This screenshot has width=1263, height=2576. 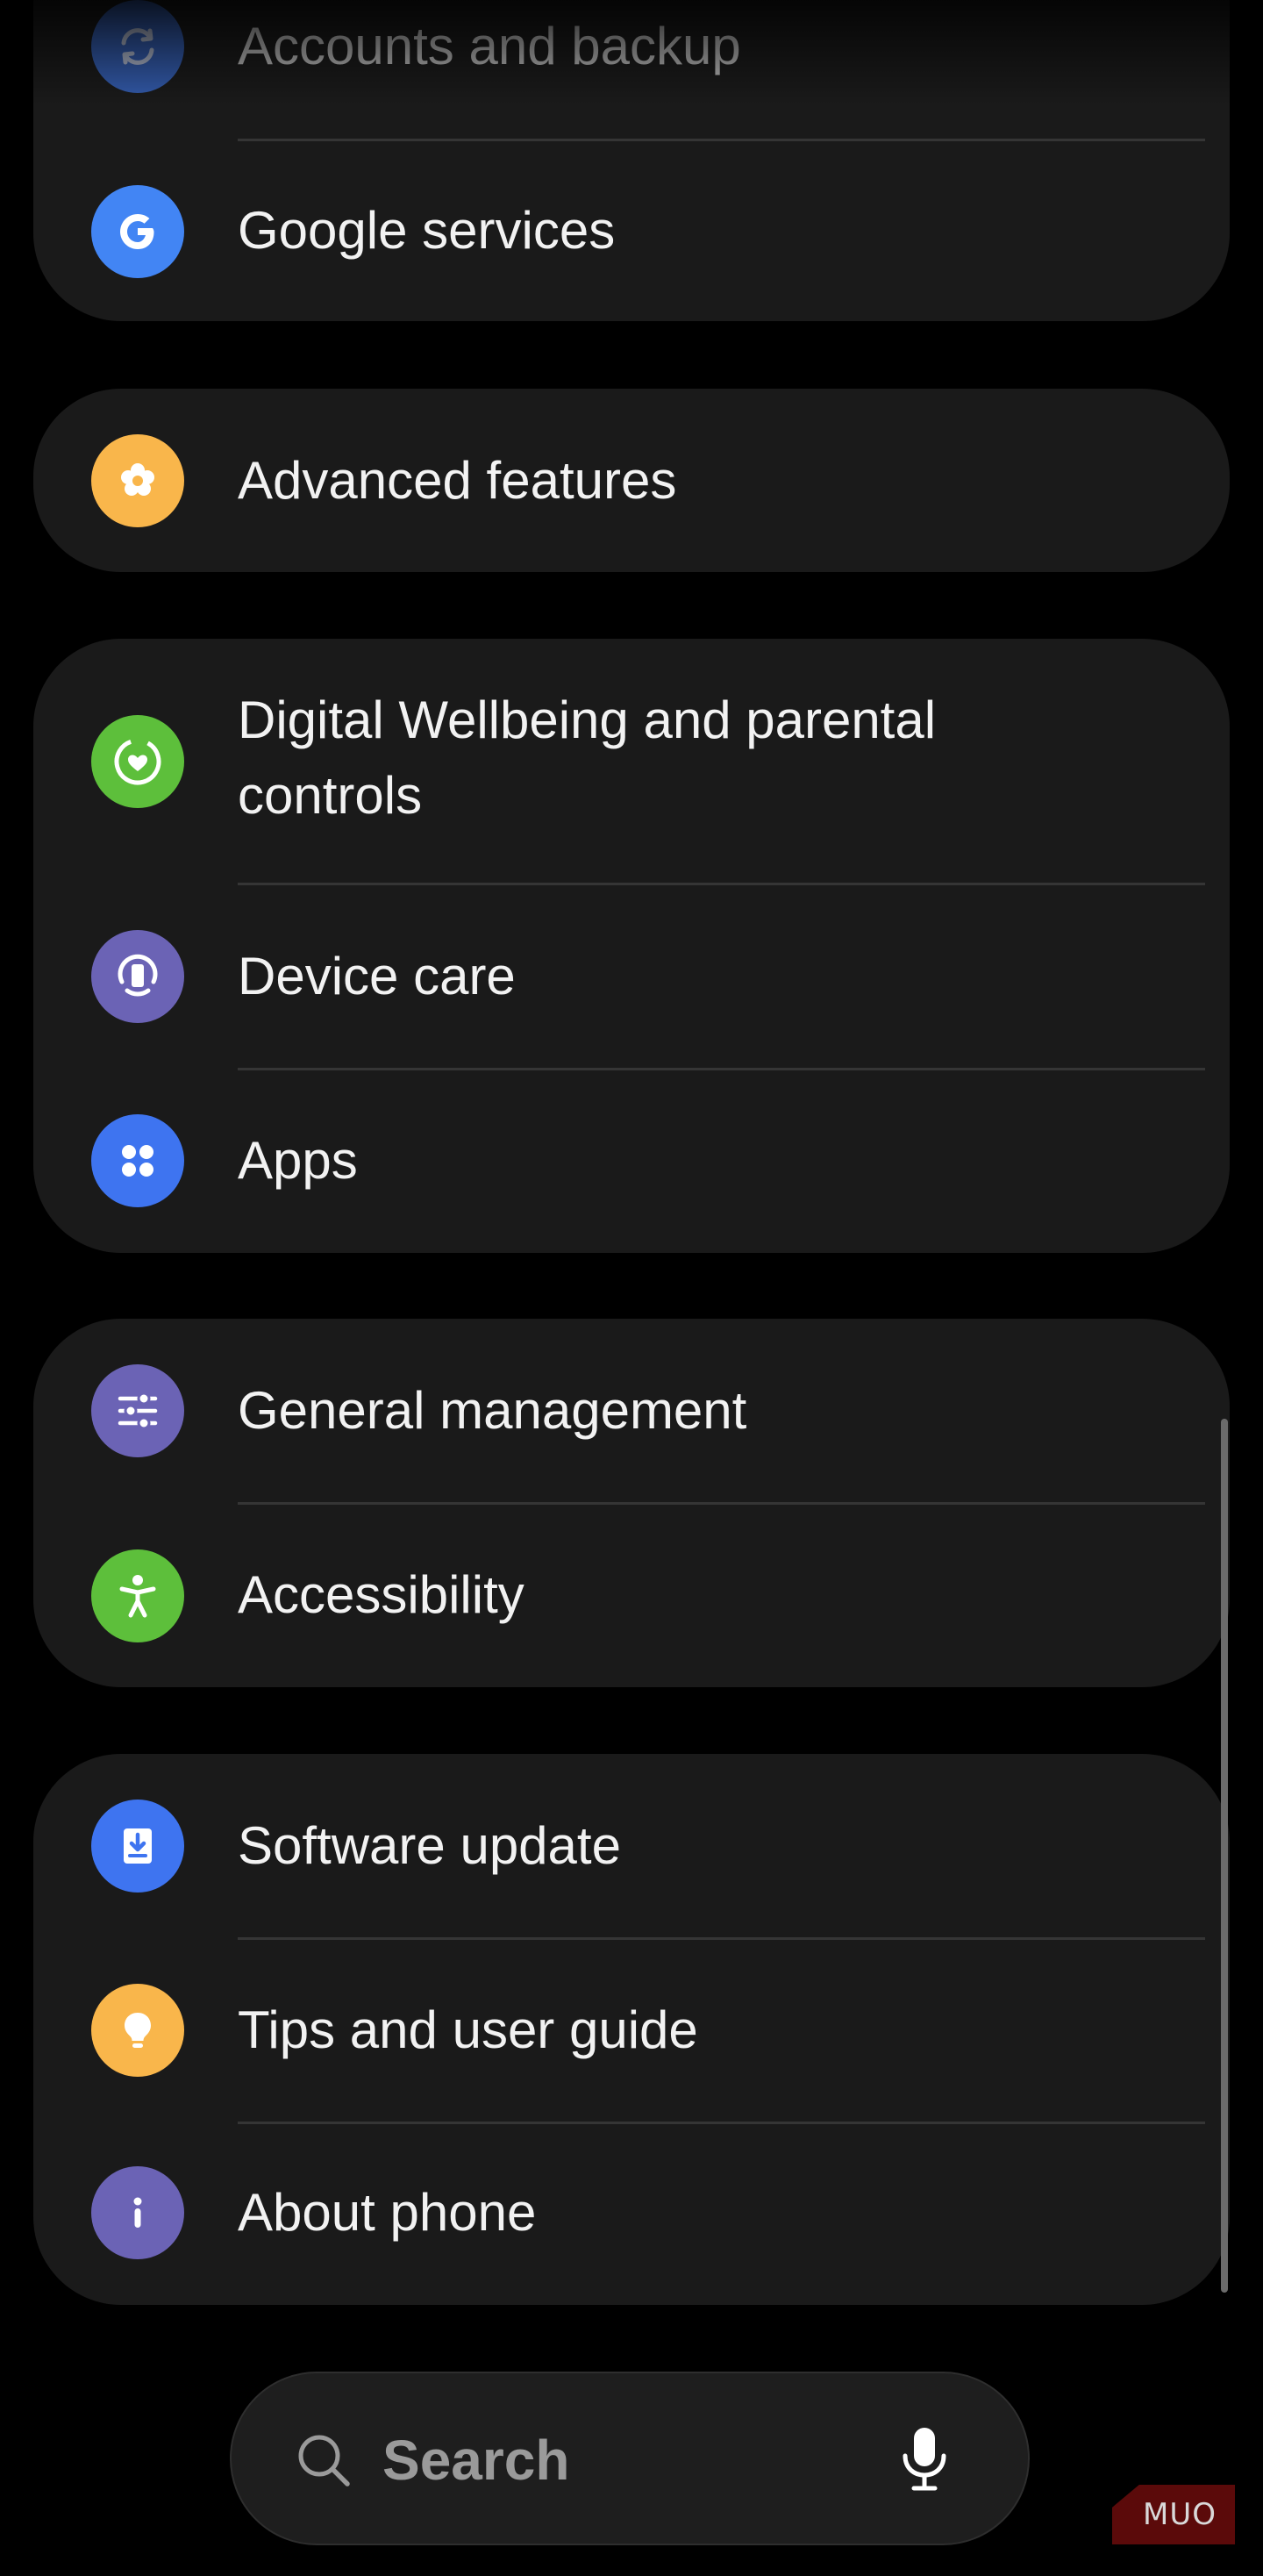 I want to click on settings-item-label: Accounts and backup, so click(x=489, y=46).